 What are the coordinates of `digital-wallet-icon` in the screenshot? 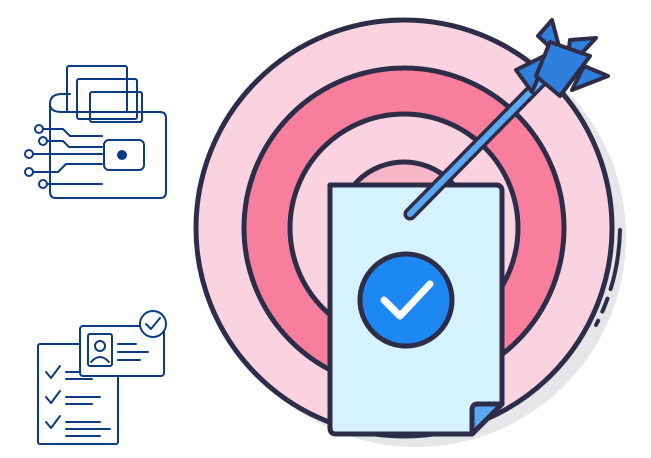 It's located at (95, 132).